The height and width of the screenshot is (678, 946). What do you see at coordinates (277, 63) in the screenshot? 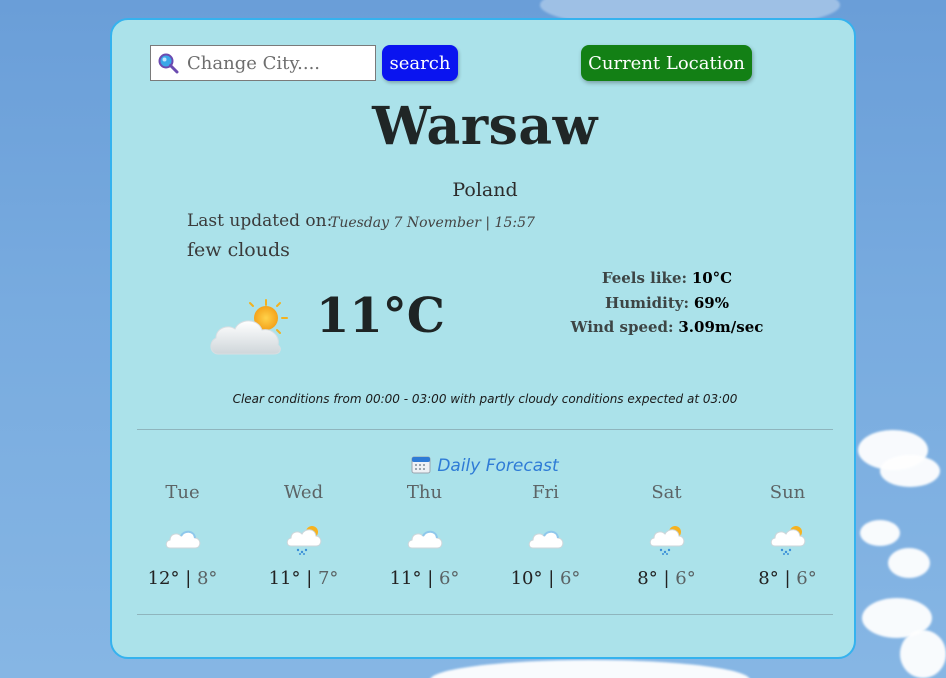
I see `city-search-input` at bounding box center [277, 63].